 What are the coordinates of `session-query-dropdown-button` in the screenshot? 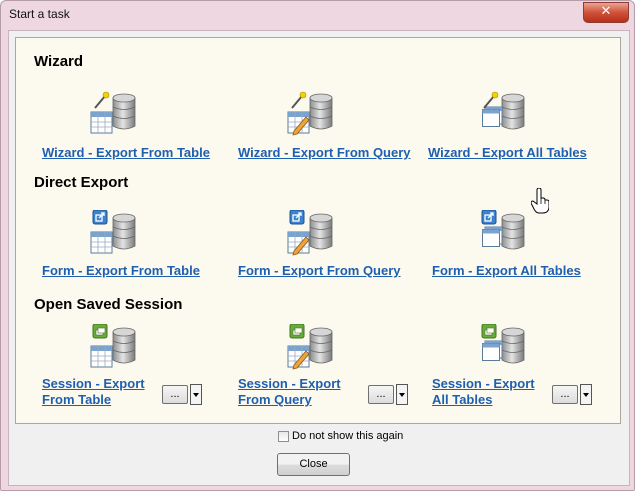 It's located at (402, 394).